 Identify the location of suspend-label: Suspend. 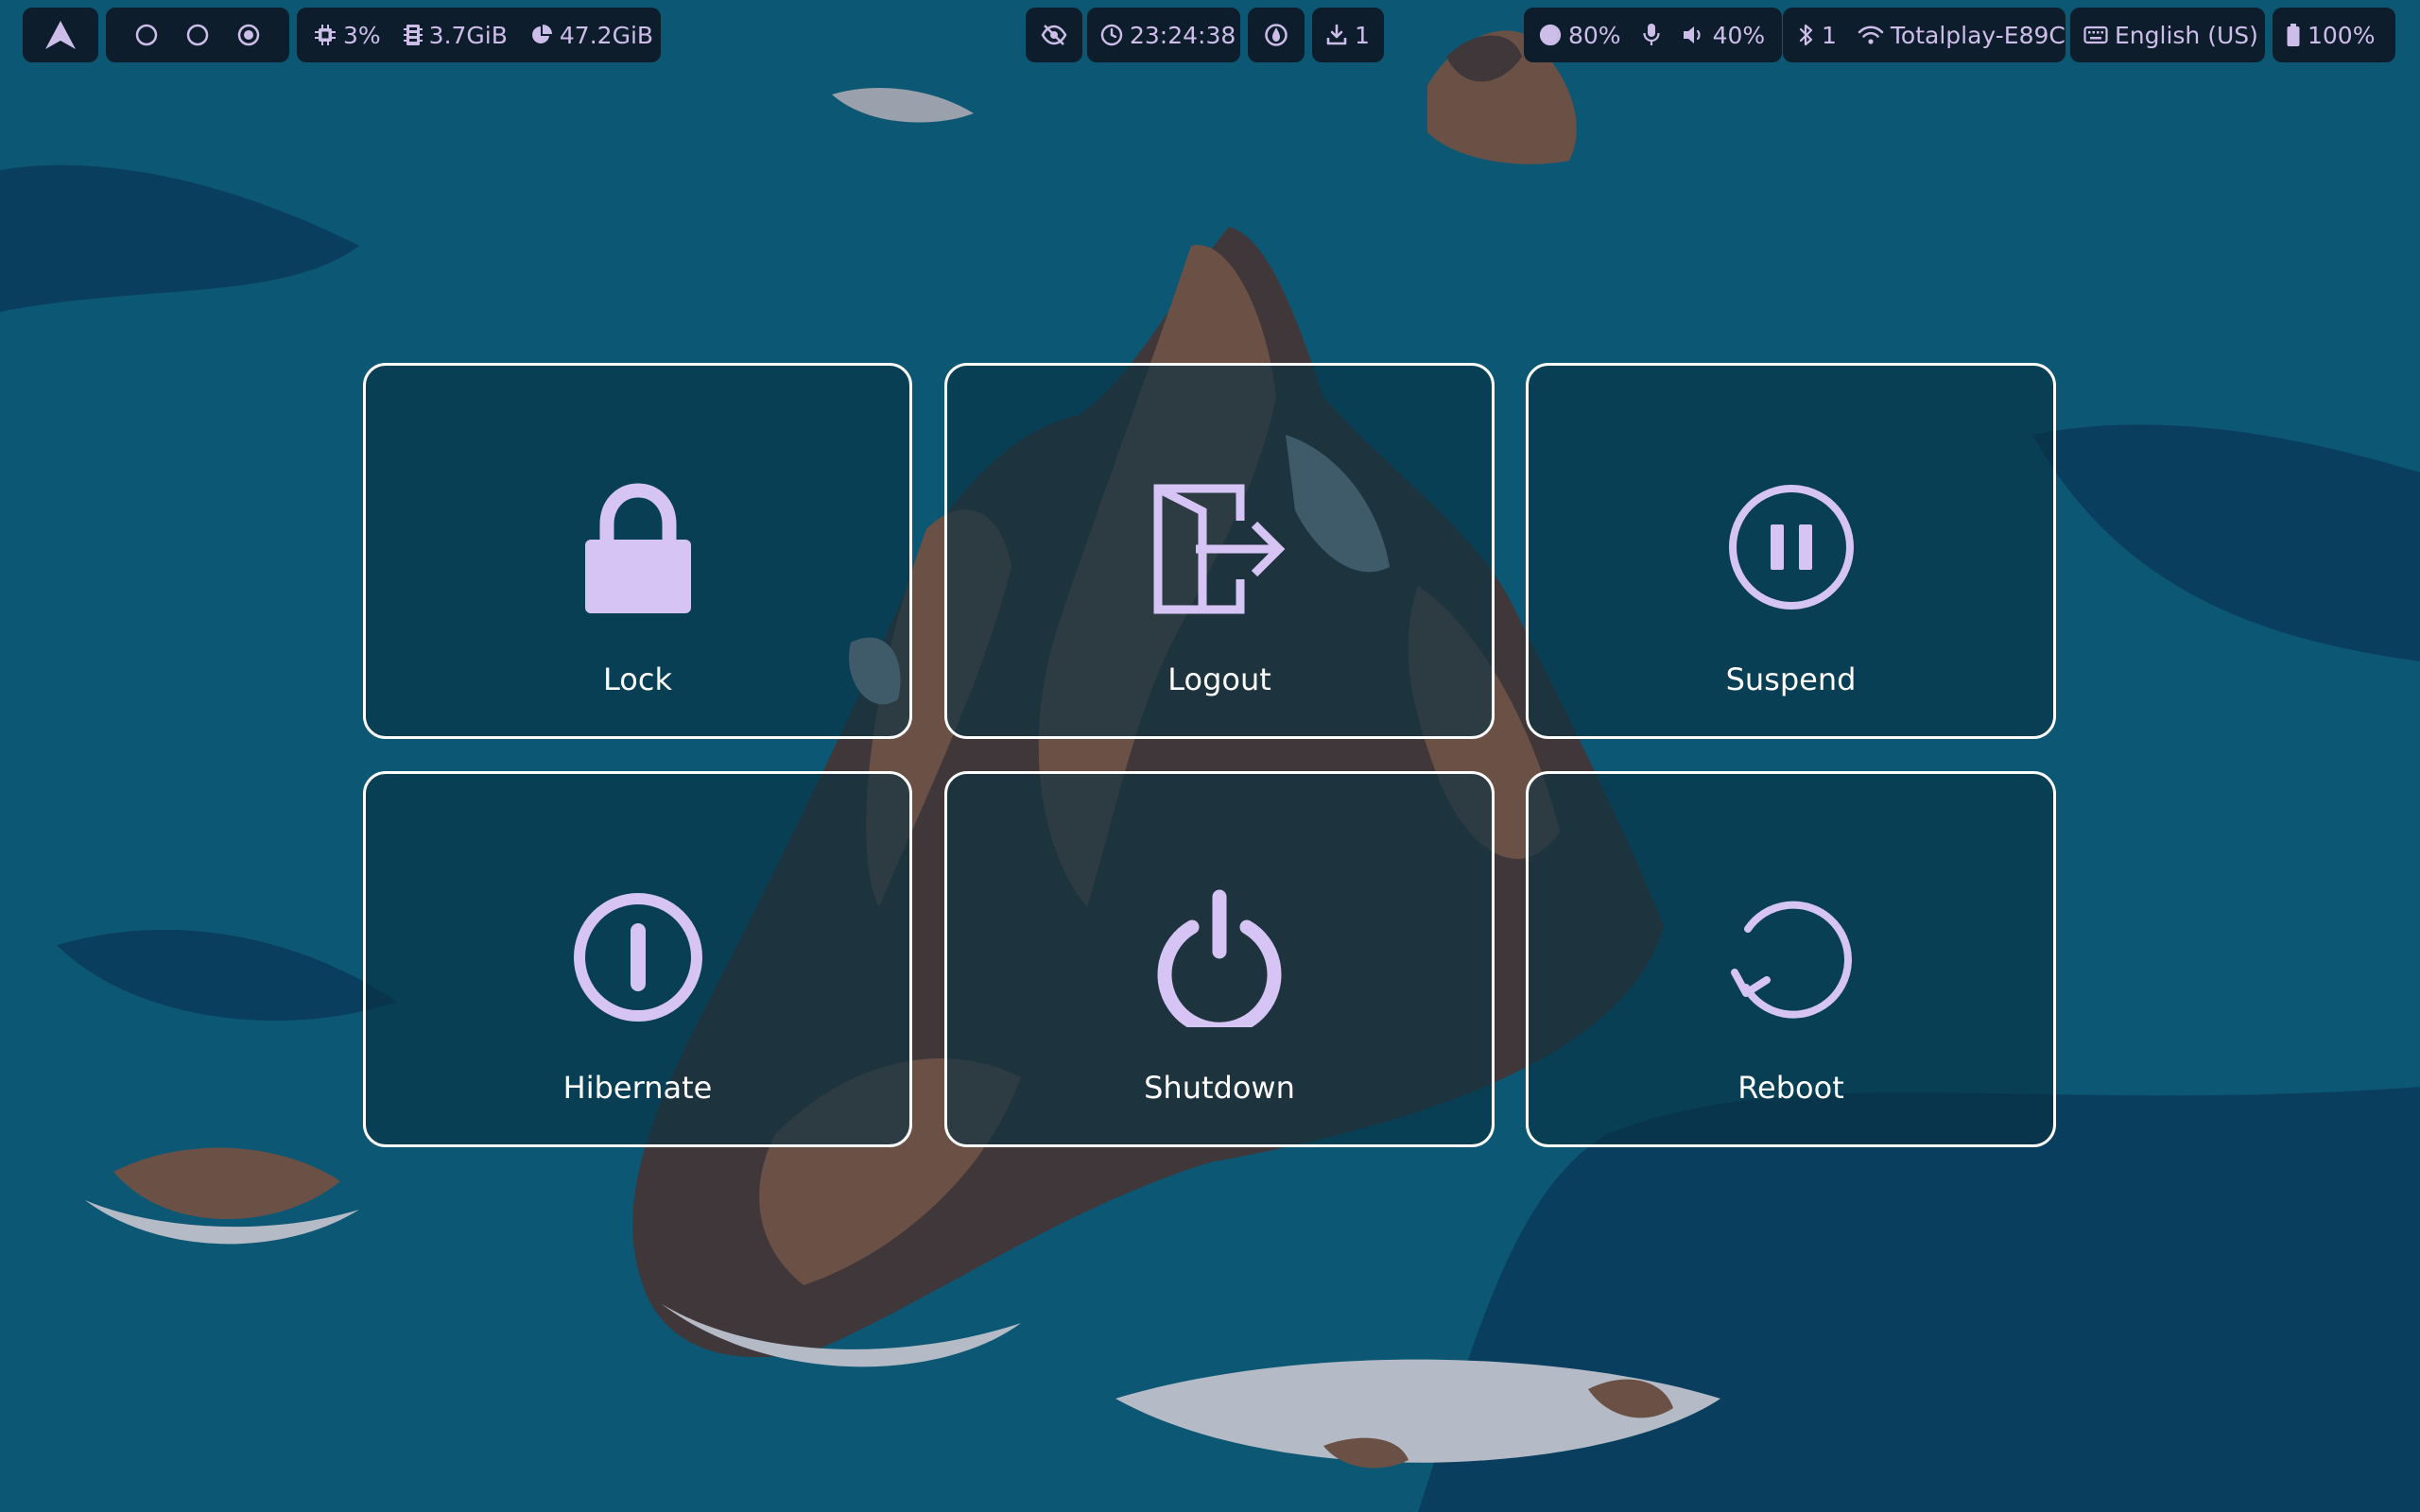
(1791, 679).